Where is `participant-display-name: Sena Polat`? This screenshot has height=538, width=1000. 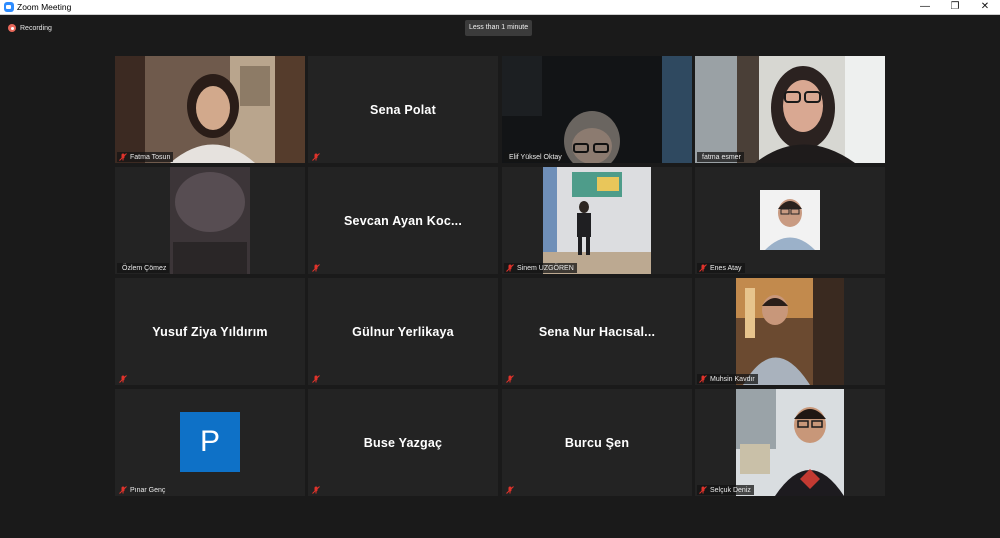
participant-display-name: Sena Polat is located at coordinates (403, 109).